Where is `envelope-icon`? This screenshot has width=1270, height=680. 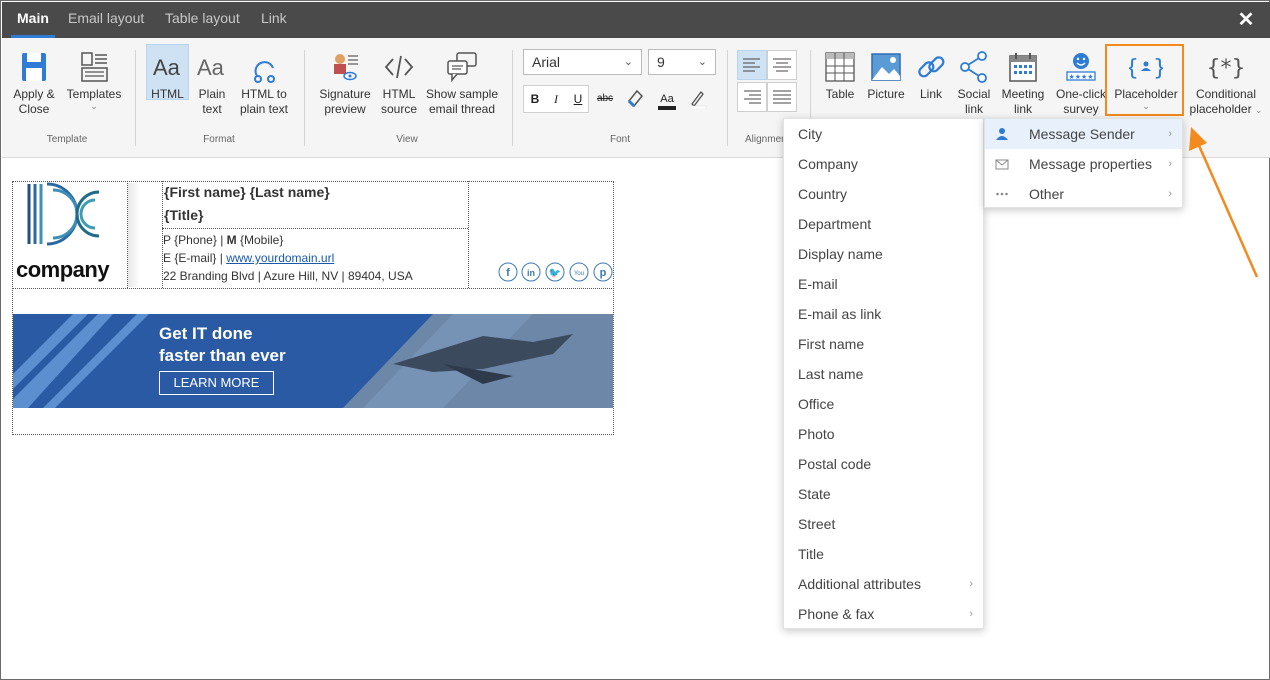
envelope-icon is located at coordinates (1002, 164).